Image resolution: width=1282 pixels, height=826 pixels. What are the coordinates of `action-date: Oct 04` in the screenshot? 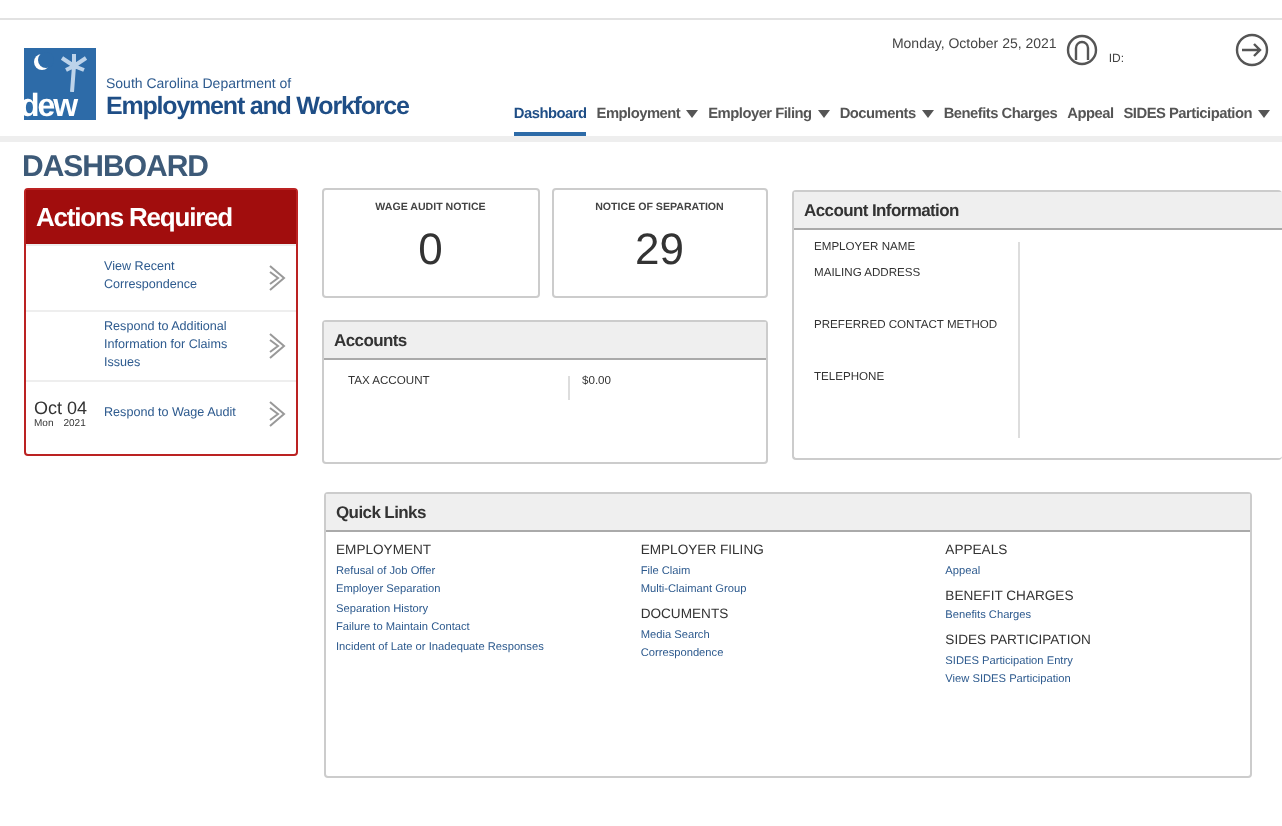 It's located at (62, 408).